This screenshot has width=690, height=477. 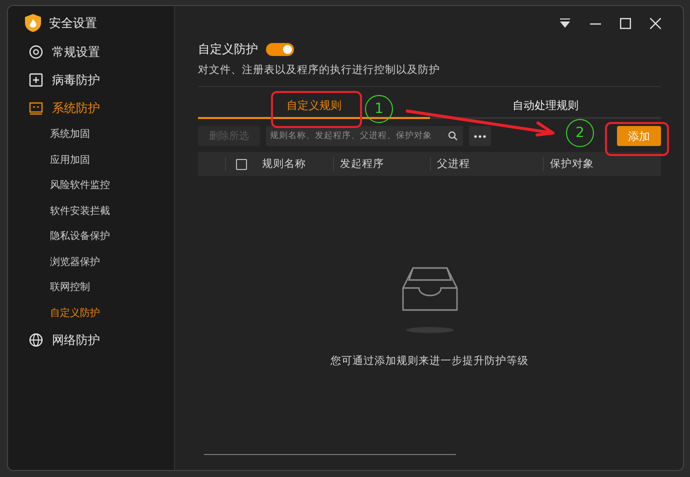 What do you see at coordinates (545, 107) in the screenshot?
I see `tab: 自动处理规则` at bounding box center [545, 107].